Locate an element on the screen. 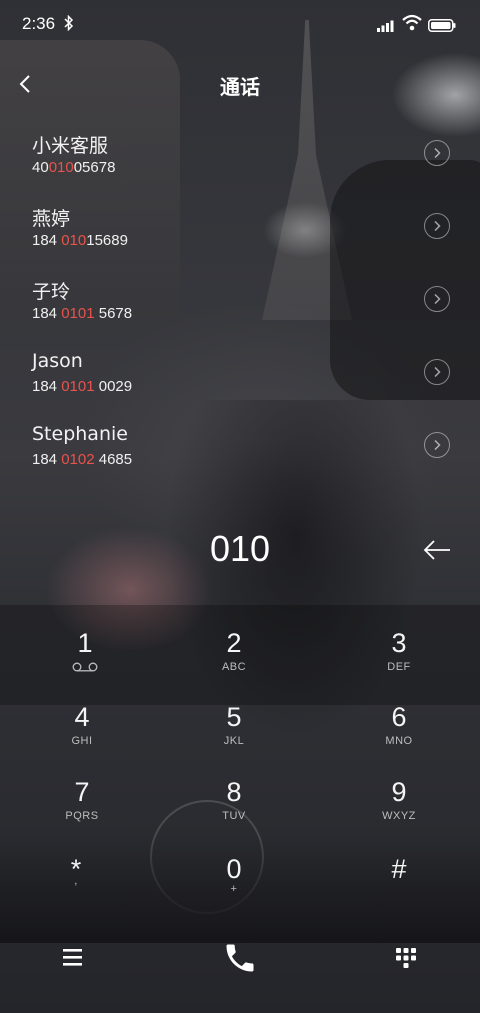 This screenshot has height=1013, width=480. contact-item: 燕婷 184 01015689 is located at coordinates (240, 234).